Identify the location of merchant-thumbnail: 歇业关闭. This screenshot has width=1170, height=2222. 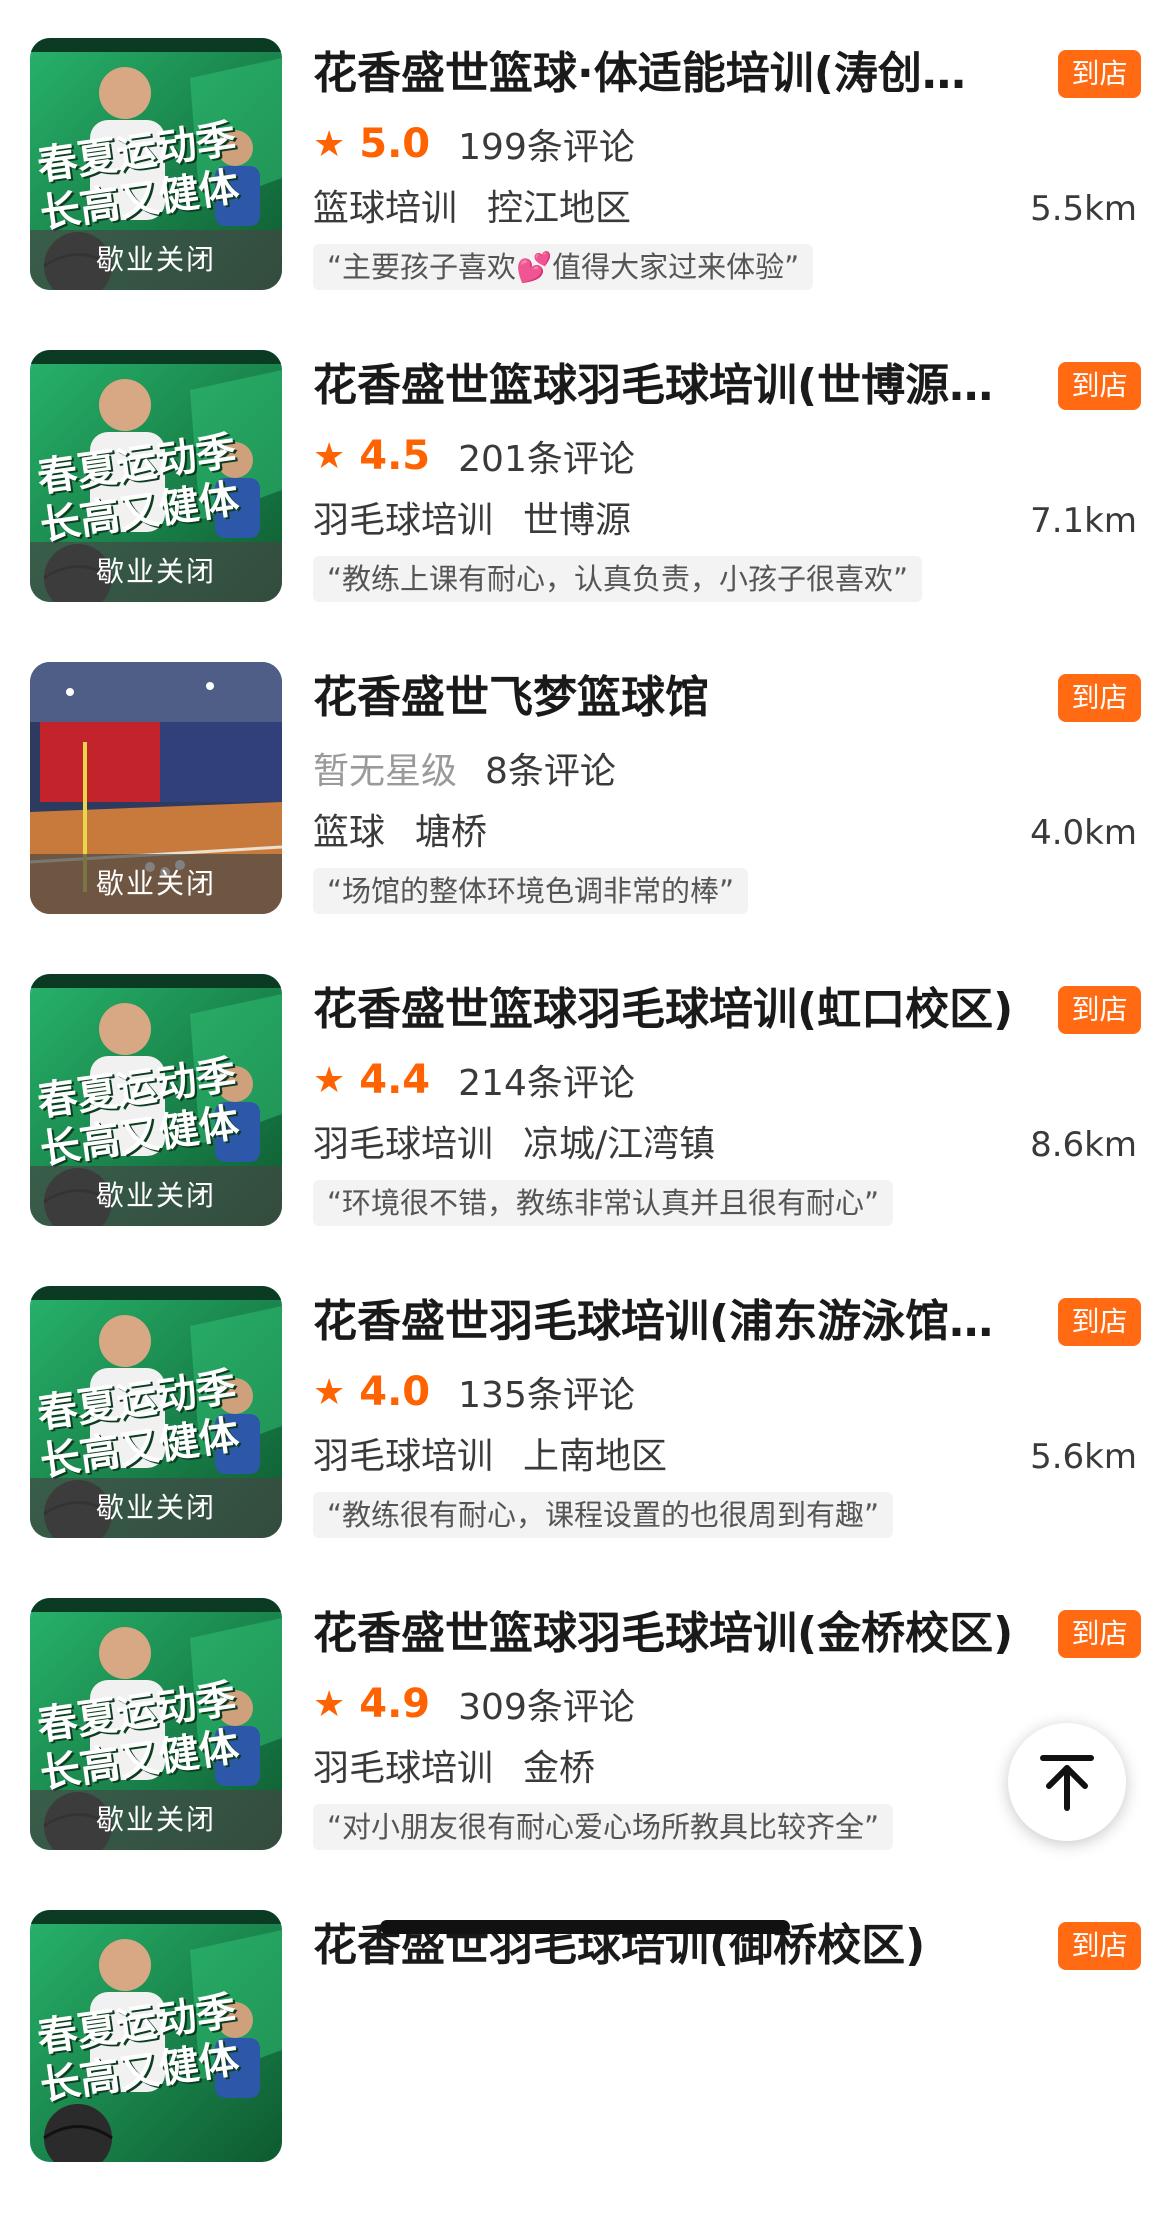
(156, 788).